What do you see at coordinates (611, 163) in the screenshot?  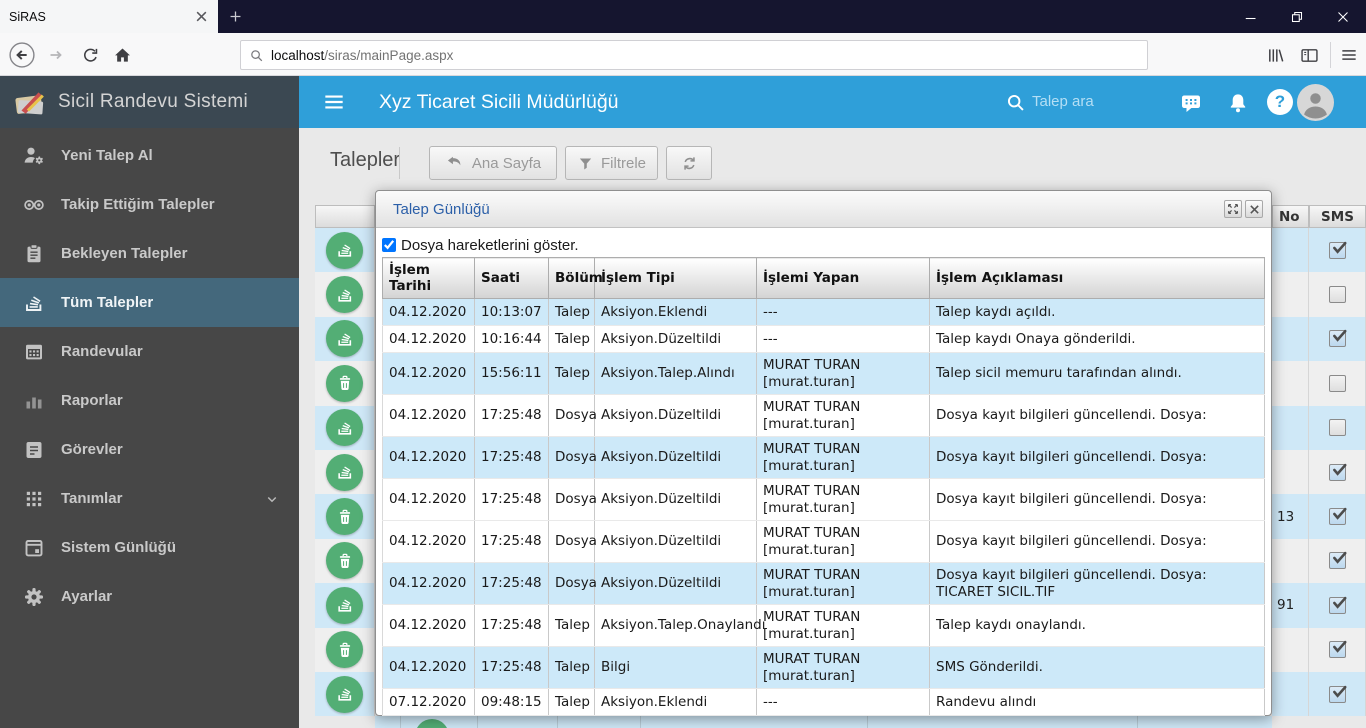 I see `filter-button: Filtrele` at bounding box center [611, 163].